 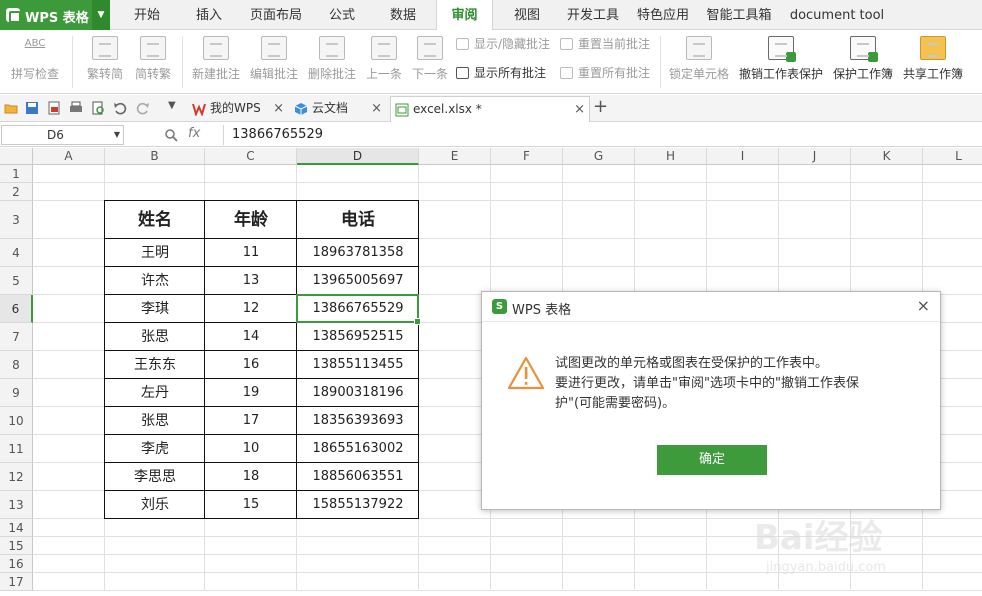 What do you see at coordinates (98, 108) in the screenshot?
I see `print-preview-icon` at bounding box center [98, 108].